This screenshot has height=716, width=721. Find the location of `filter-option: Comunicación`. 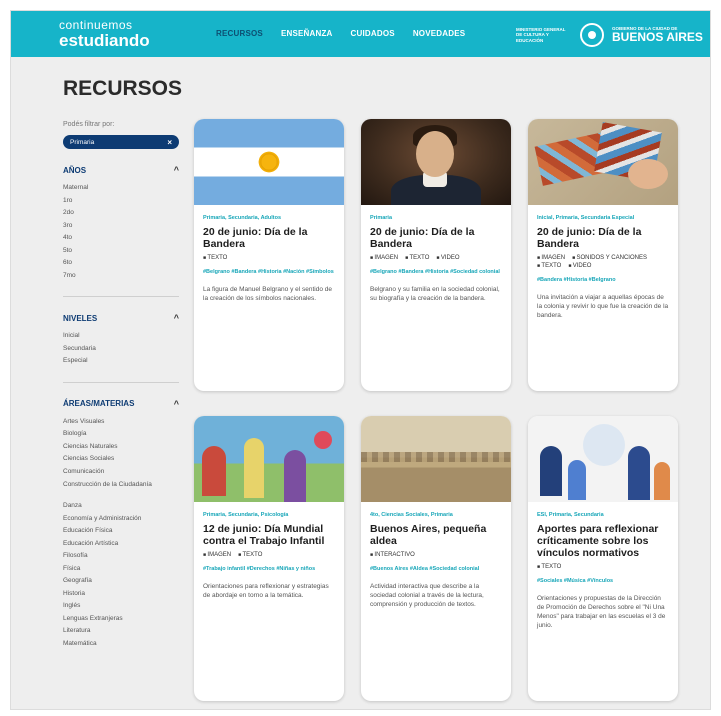

filter-option: Comunicación is located at coordinates (121, 472).